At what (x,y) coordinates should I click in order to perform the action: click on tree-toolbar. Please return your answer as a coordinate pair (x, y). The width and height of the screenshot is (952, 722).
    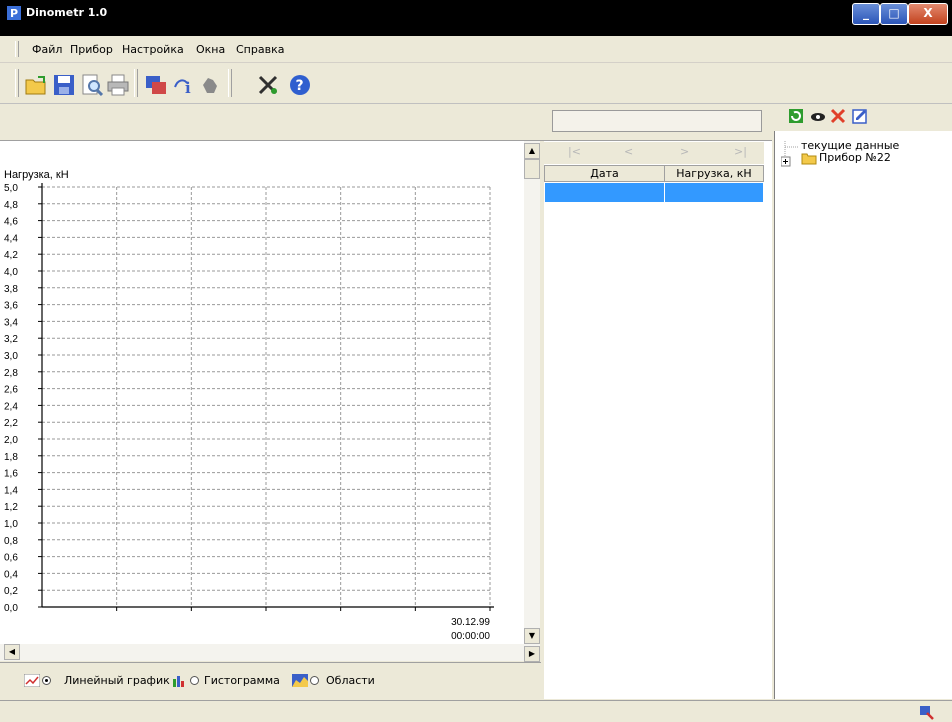
    Looking at the image, I should click on (863, 117).